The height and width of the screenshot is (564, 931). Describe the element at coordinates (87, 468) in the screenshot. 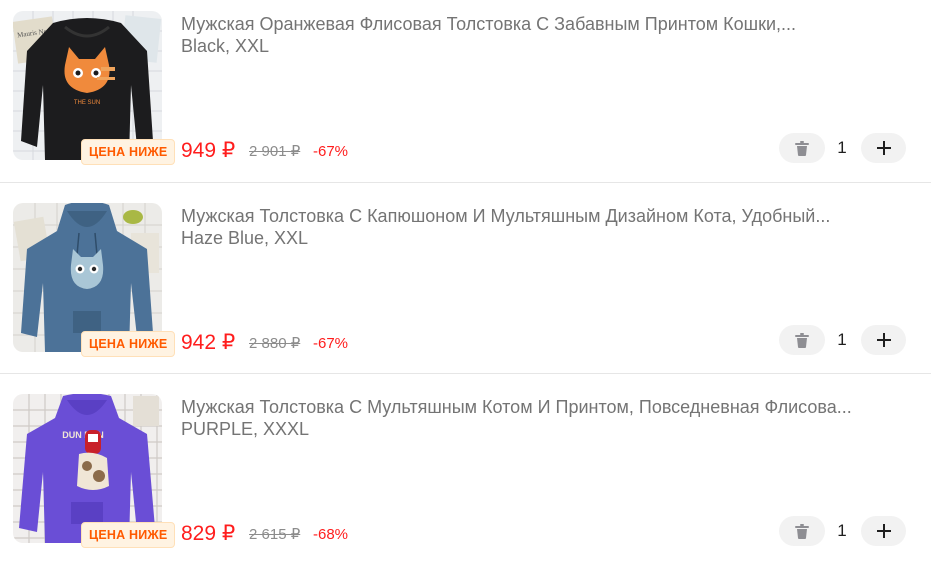

I see `product-image: DUN DUN` at that location.